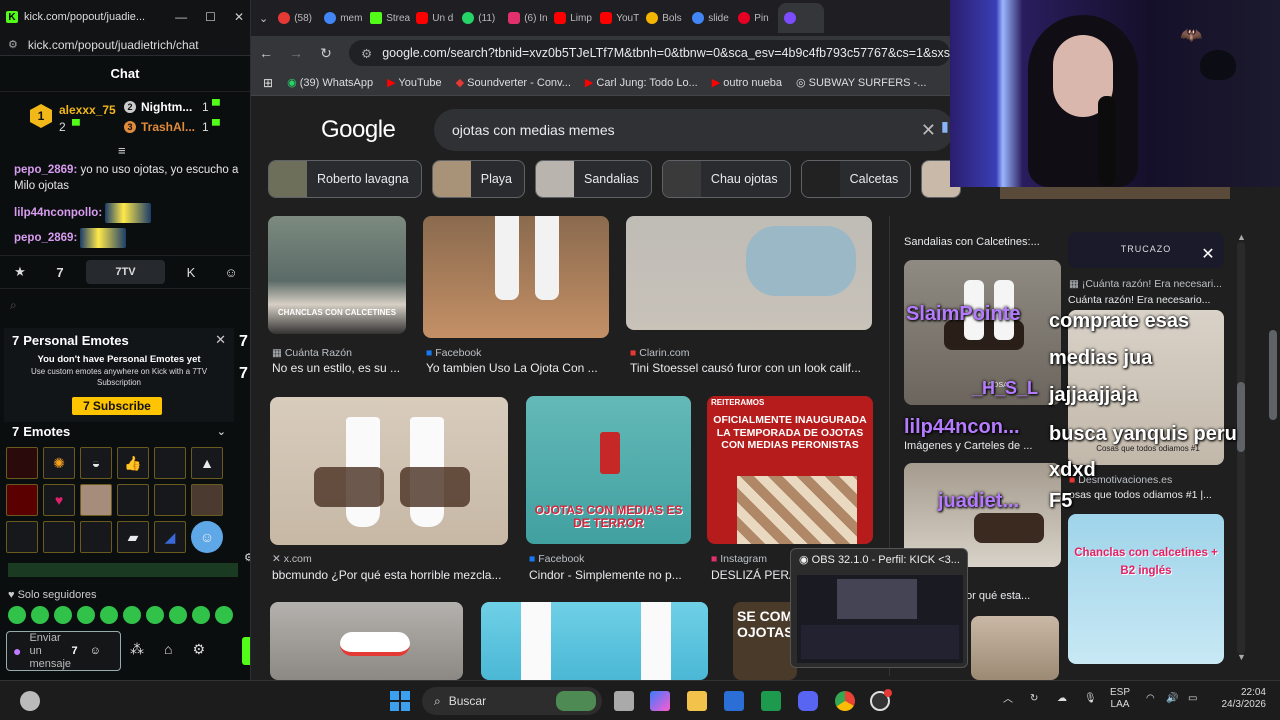 This screenshot has height=720, width=1280. Describe the element at coordinates (119, 431) in the screenshot. I see `emotes-header: 7 Emotes ⌄` at that location.